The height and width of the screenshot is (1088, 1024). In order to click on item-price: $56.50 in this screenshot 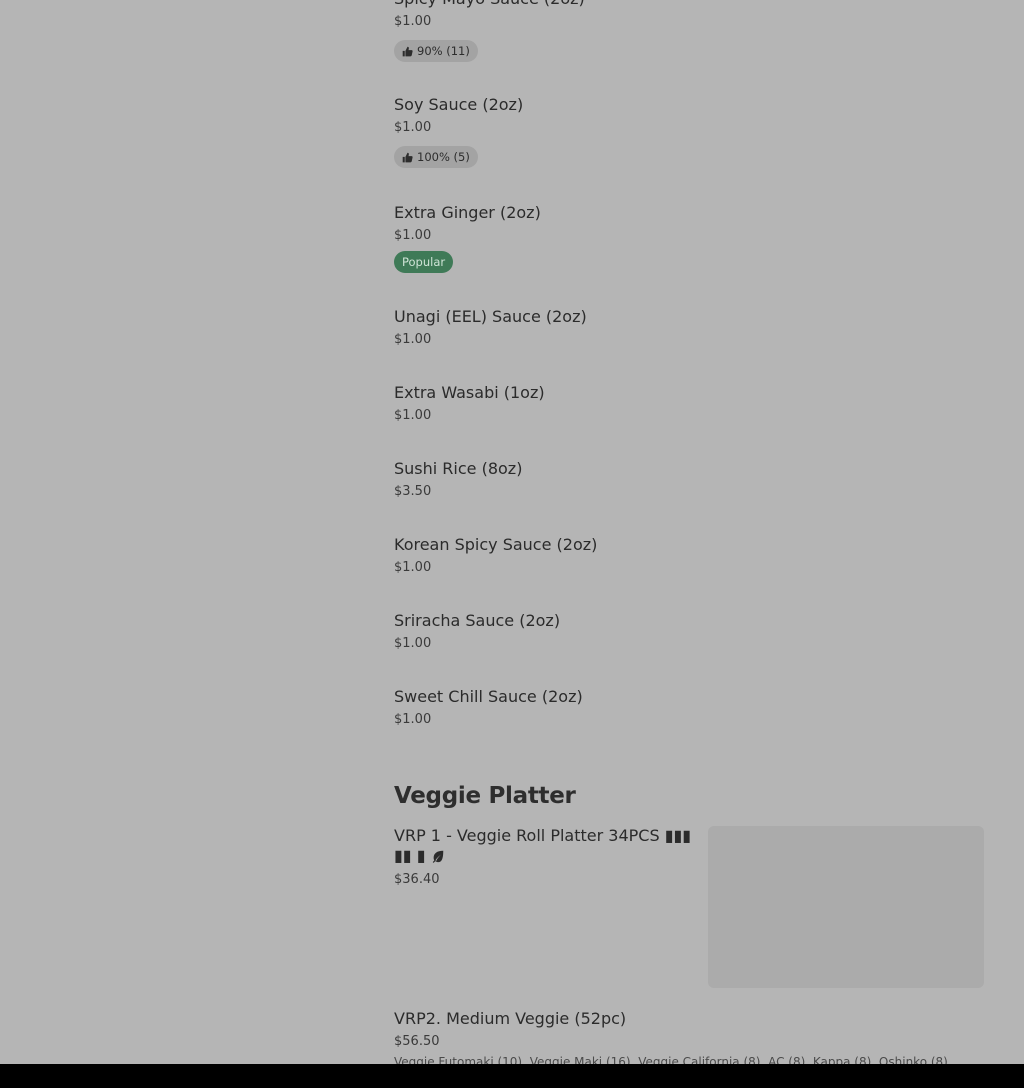, I will do `click(417, 1041)`.